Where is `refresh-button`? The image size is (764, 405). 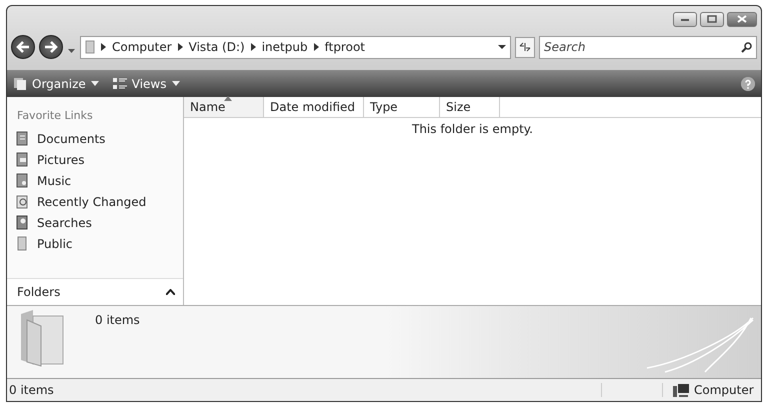 refresh-button is located at coordinates (525, 47).